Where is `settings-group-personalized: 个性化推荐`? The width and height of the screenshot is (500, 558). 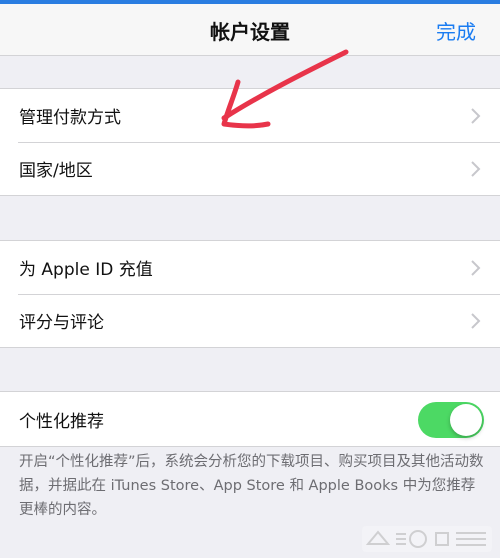
settings-group-personalized: 个性化推荐 is located at coordinates (250, 419).